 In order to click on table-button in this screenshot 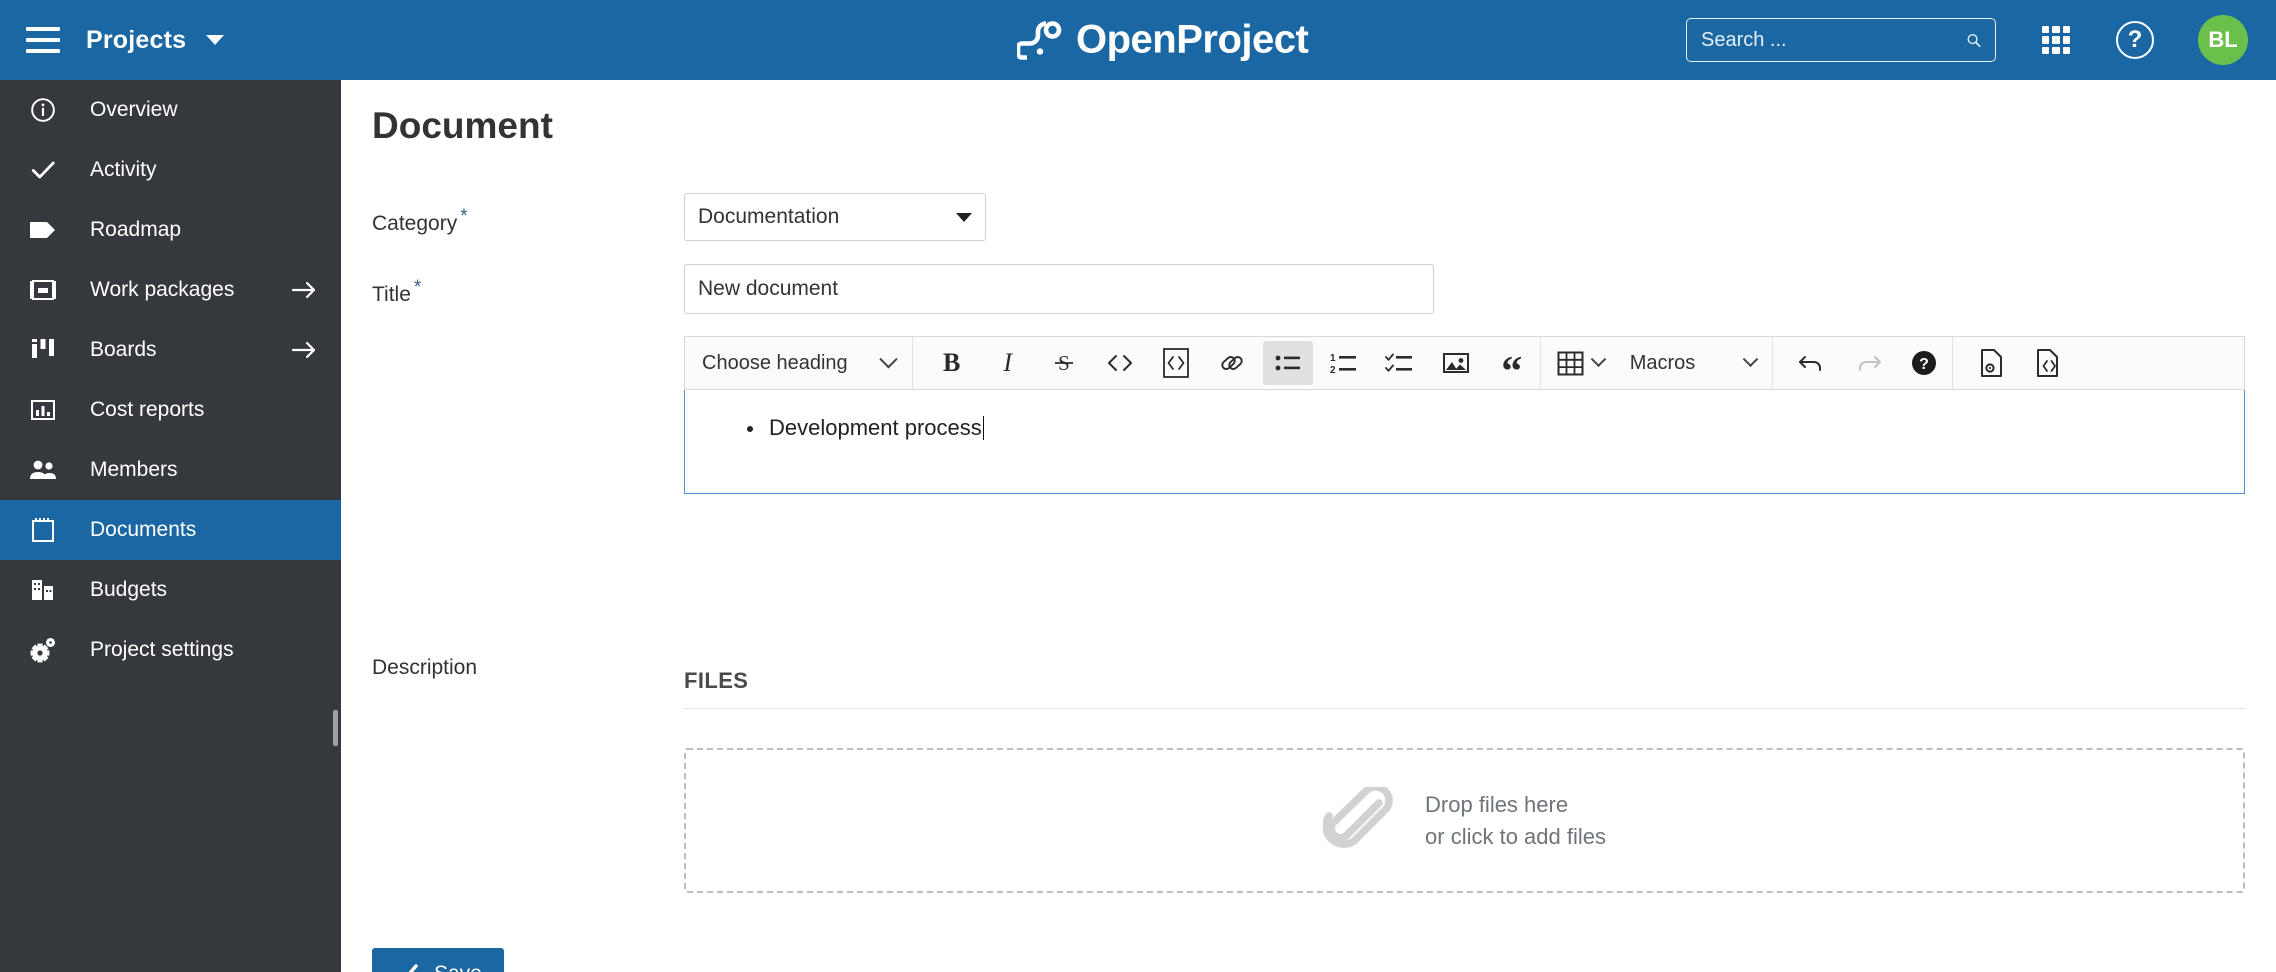, I will do `click(1577, 363)`.